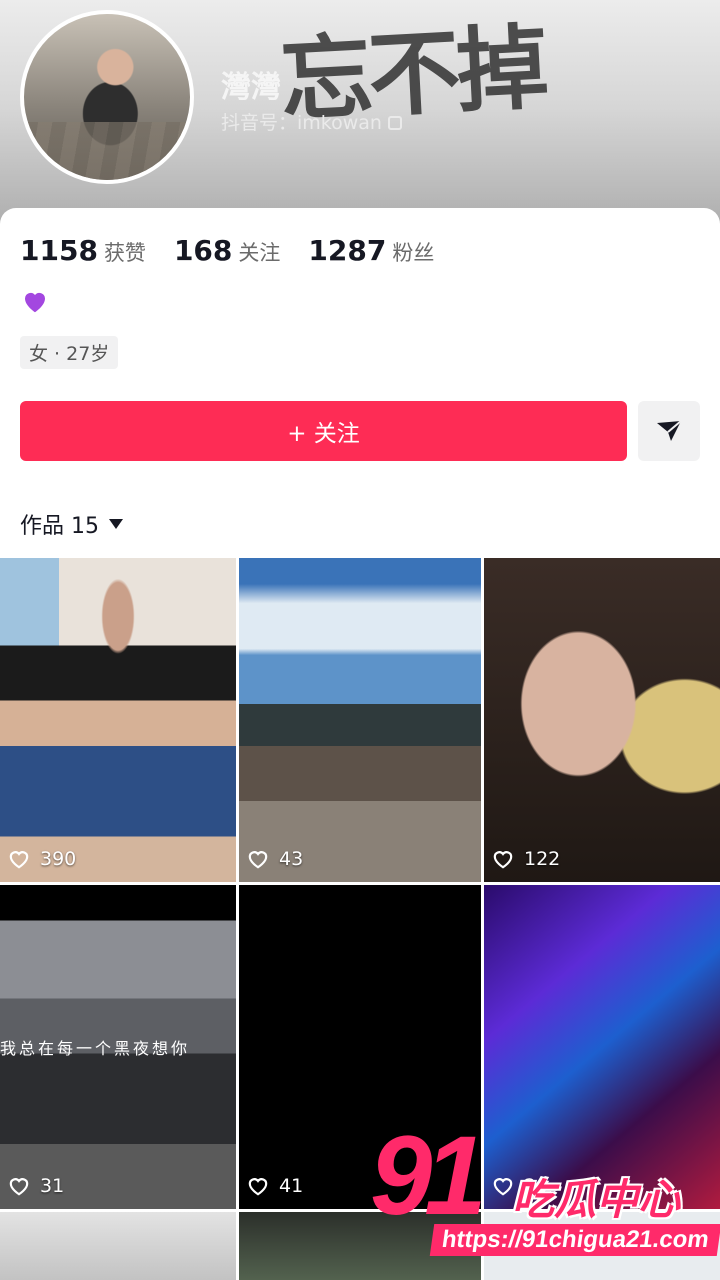 Image resolution: width=720 pixels, height=1280 pixels. Describe the element at coordinates (59, 526) in the screenshot. I see `works-tab-label: 作品 15` at that location.